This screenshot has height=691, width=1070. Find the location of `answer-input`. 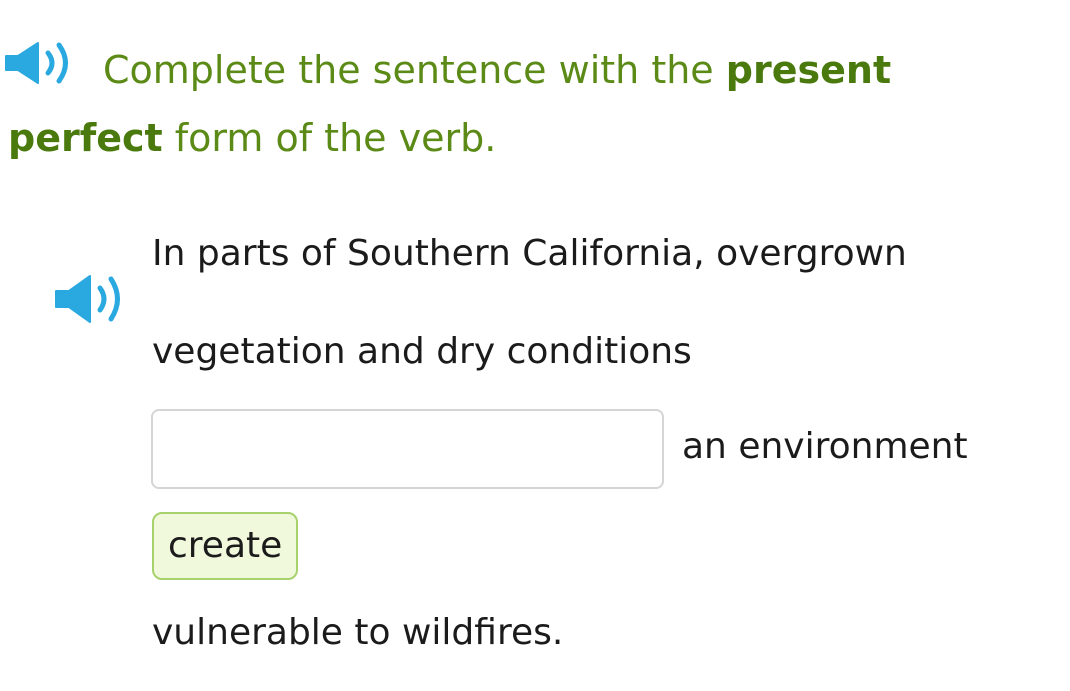

answer-input is located at coordinates (407, 449).